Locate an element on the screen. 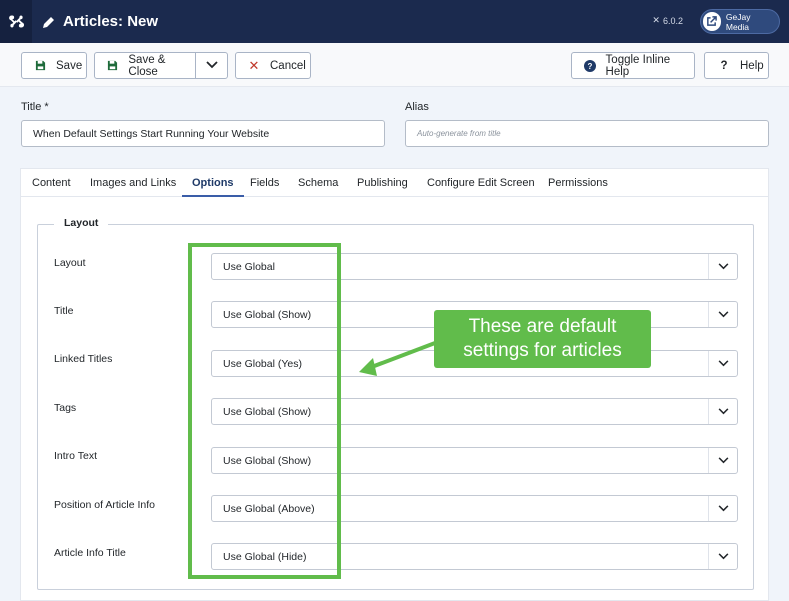 This screenshot has width=789, height=601. highlight-box is located at coordinates (264, 411).